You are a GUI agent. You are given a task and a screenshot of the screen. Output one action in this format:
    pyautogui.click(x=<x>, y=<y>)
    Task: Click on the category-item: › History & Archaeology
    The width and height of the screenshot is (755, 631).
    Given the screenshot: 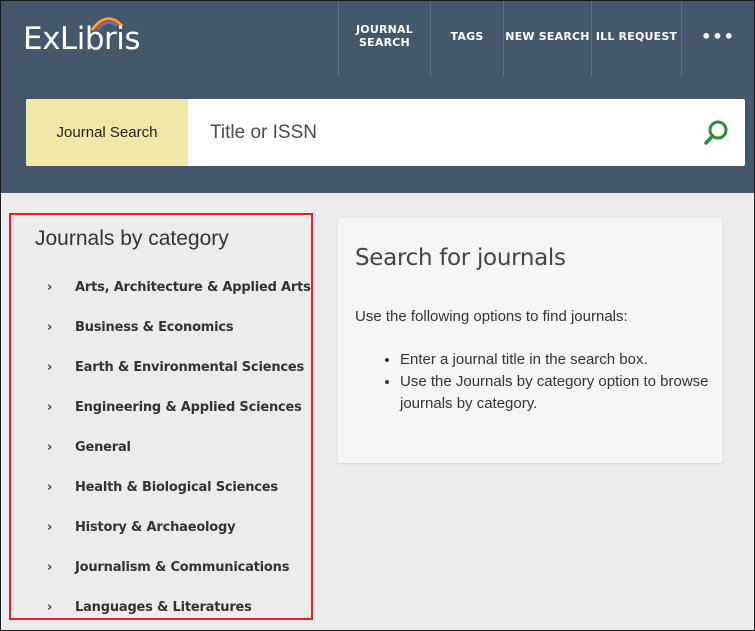 What is the action you would take?
    pyautogui.click(x=161, y=527)
    